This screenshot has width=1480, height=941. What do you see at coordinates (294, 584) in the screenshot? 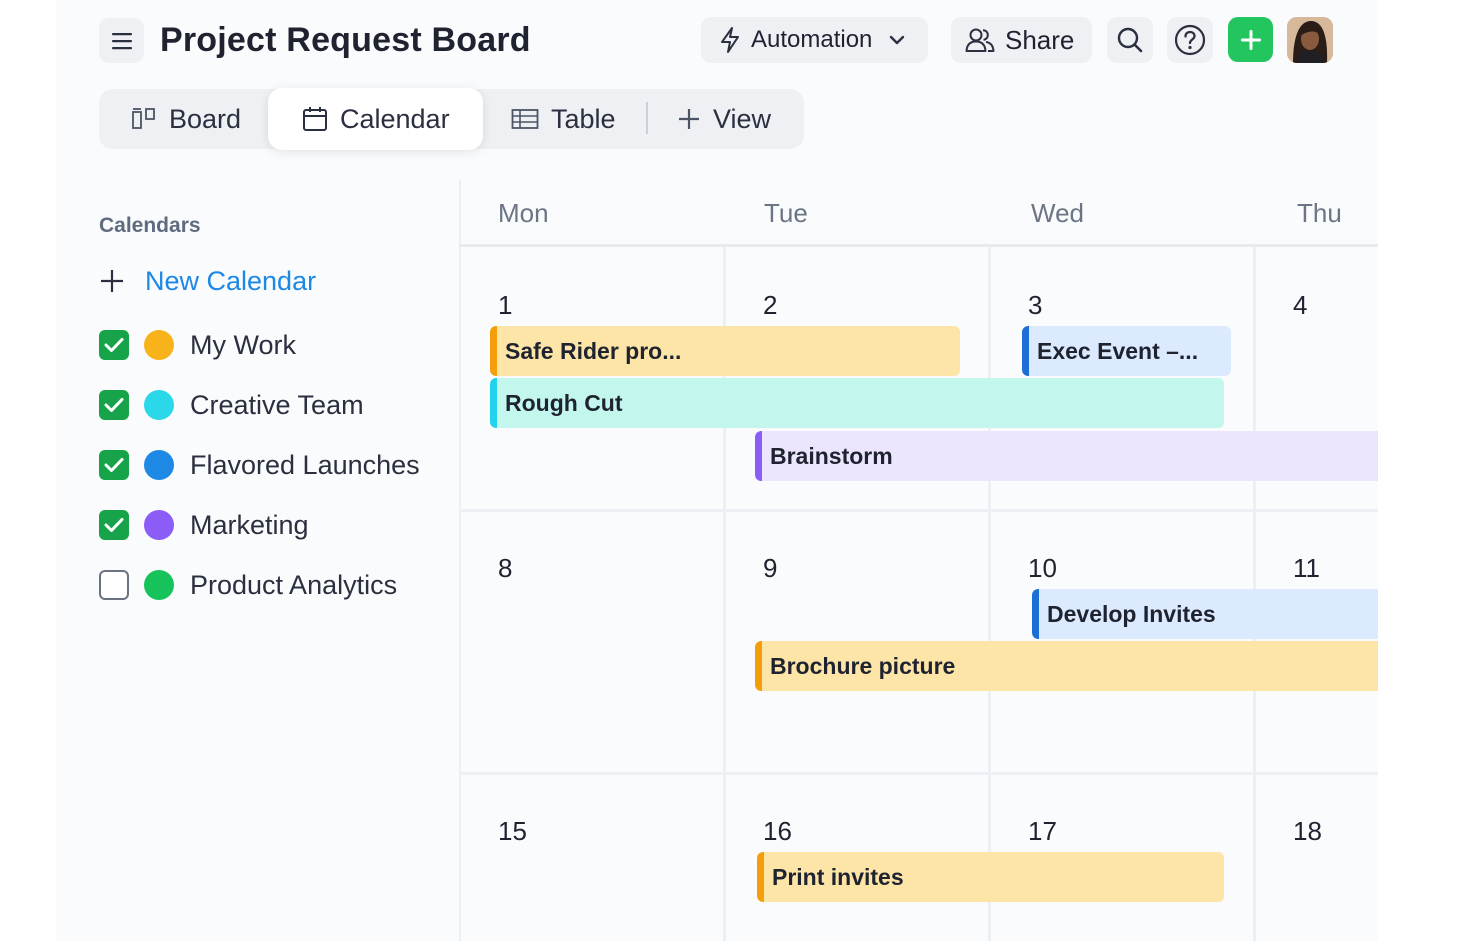
I see `calendar-item-label: Product Analytics` at bounding box center [294, 584].